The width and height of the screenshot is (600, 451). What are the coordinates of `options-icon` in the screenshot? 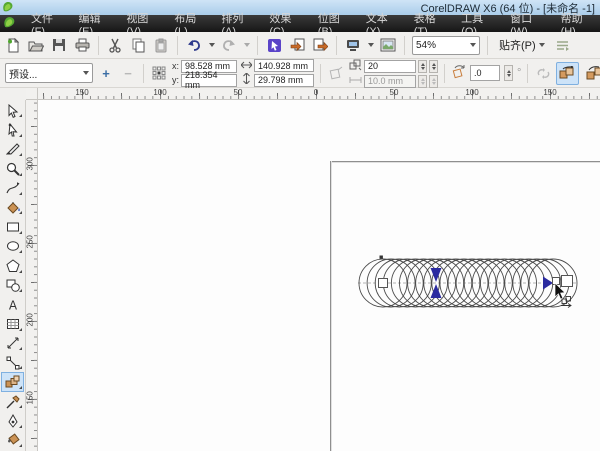 It's located at (563, 45).